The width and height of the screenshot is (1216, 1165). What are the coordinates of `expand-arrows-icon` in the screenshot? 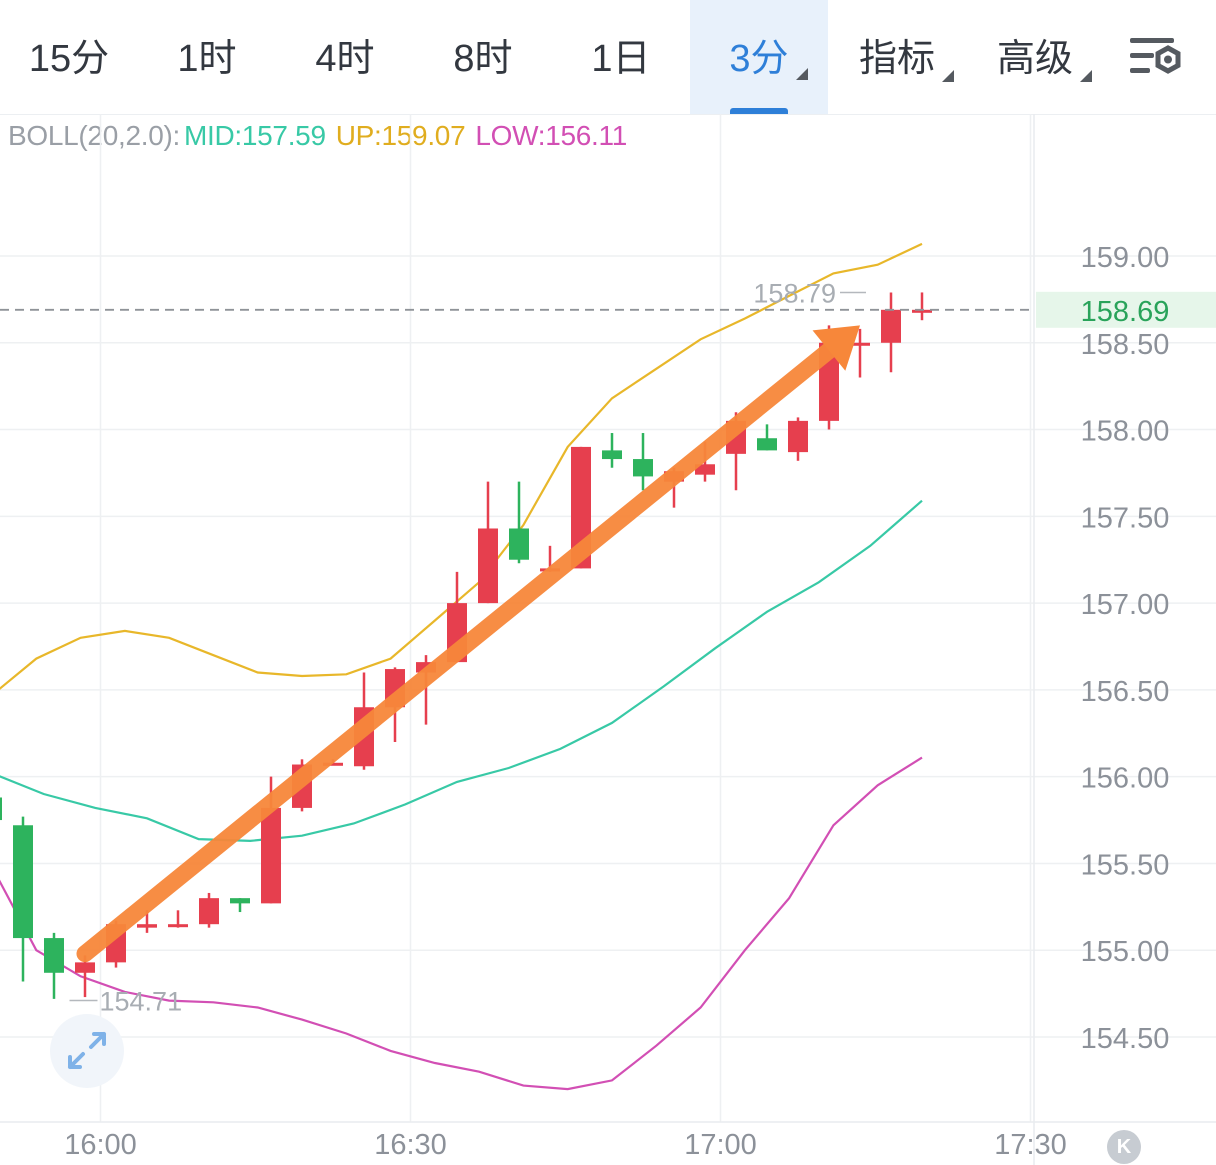 It's located at (87, 1051).